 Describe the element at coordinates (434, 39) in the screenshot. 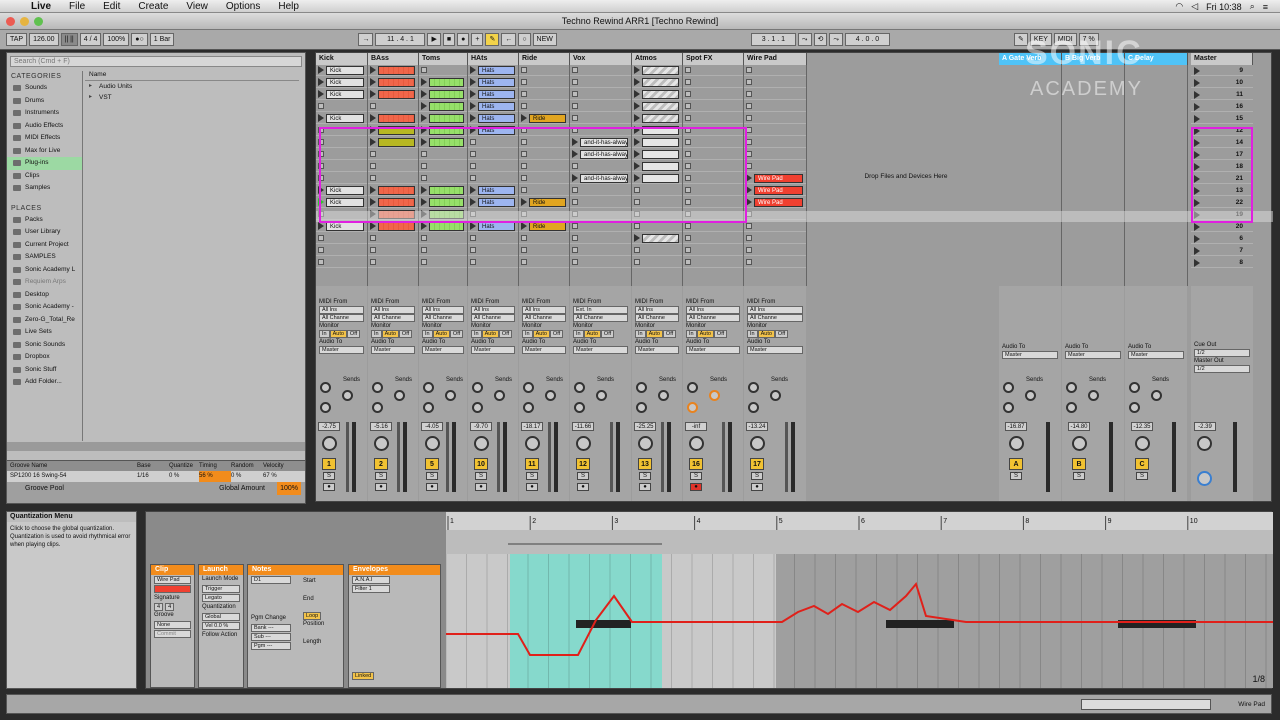

I see `play-button: ▶` at that location.